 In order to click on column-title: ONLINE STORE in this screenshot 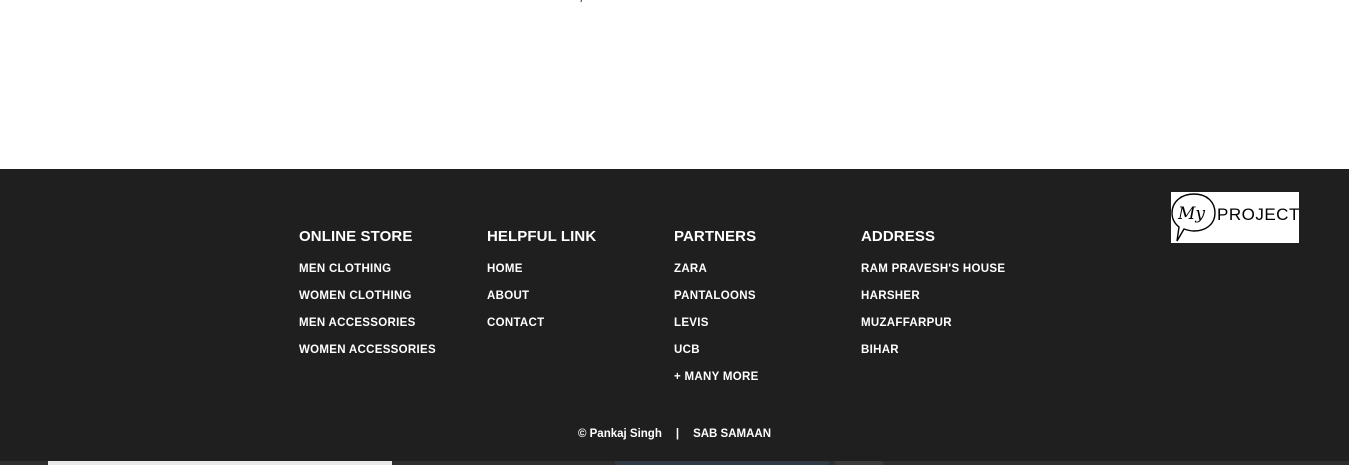, I will do `click(356, 236)`.